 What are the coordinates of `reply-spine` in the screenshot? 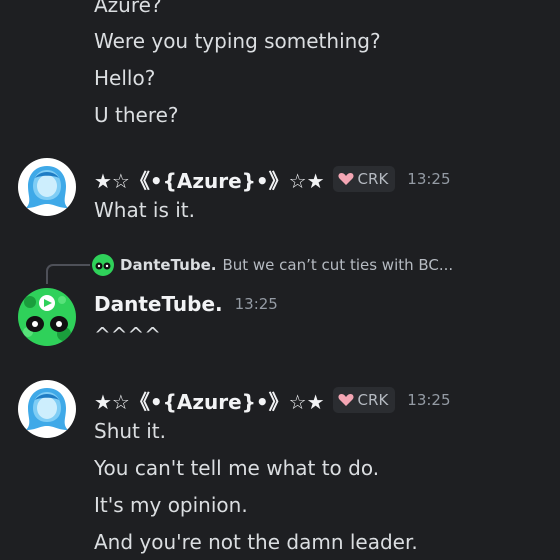 It's located at (68, 274).